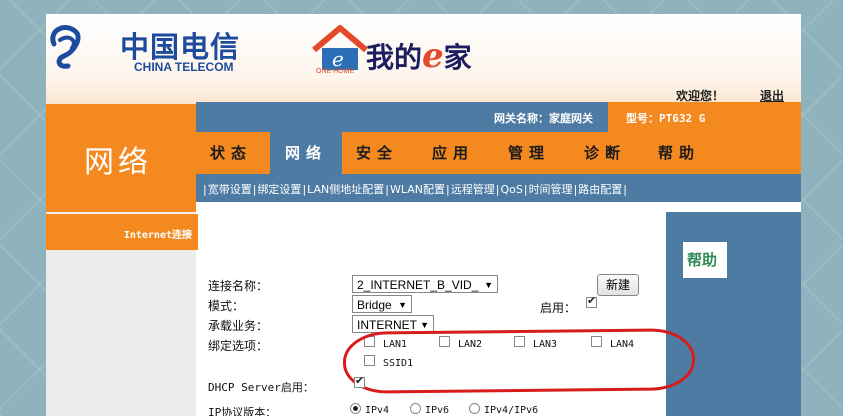 The width and height of the screenshot is (843, 416). What do you see at coordinates (600, 189) in the screenshot?
I see `subnav-routing: 路由配置` at bounding box center [600, 189].